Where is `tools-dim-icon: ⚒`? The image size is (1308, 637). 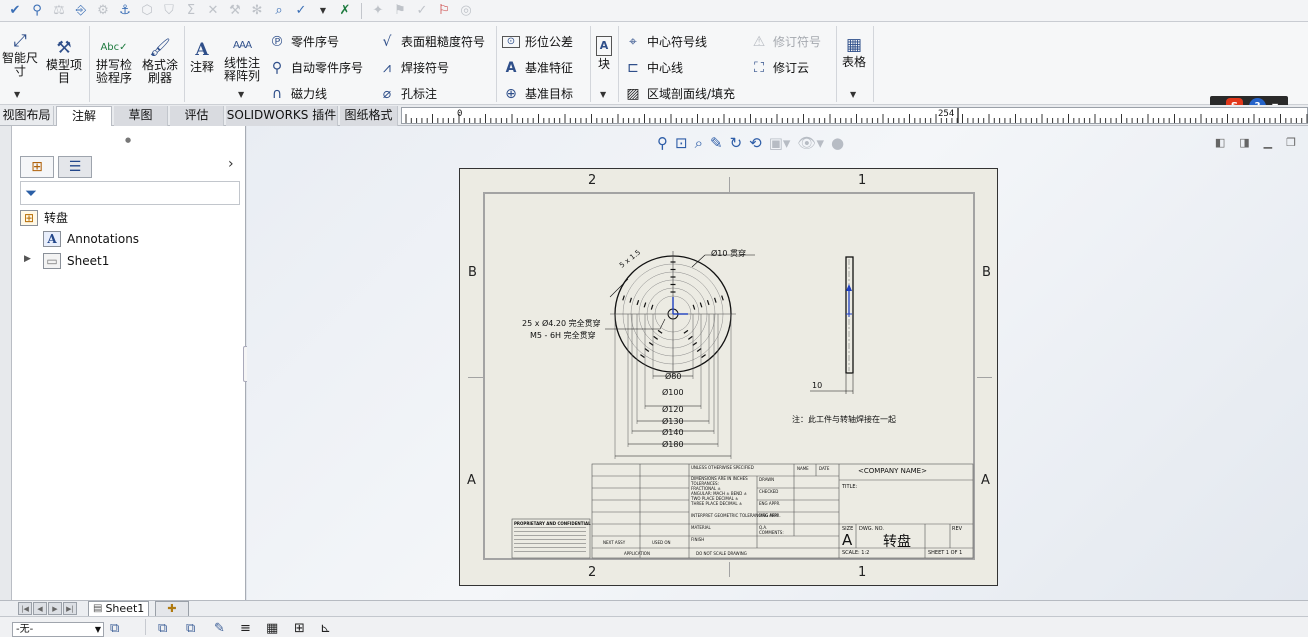
tools-dim-icon: ⚒ is located at coordinates (235, 11).